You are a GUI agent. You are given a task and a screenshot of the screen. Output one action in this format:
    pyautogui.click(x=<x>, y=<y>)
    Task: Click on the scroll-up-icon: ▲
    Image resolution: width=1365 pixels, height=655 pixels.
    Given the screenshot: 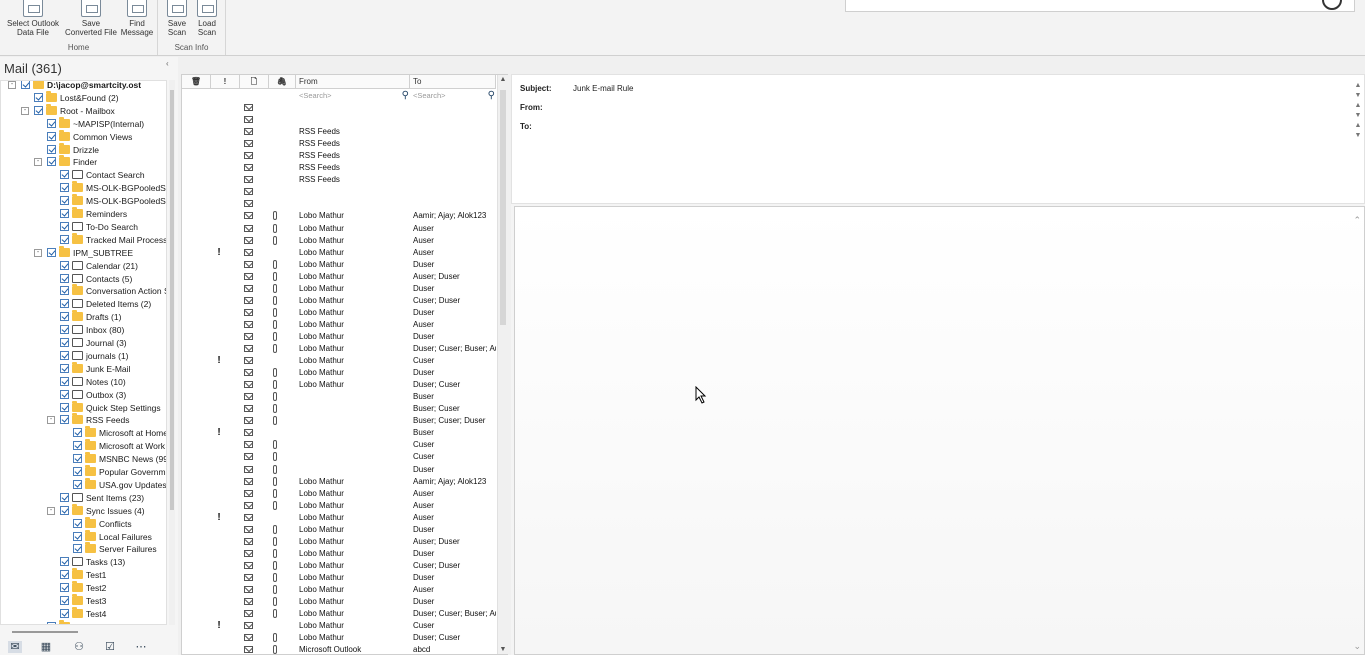 What is the action you would take?
    pyautogui.click(x=503, y=79)
    